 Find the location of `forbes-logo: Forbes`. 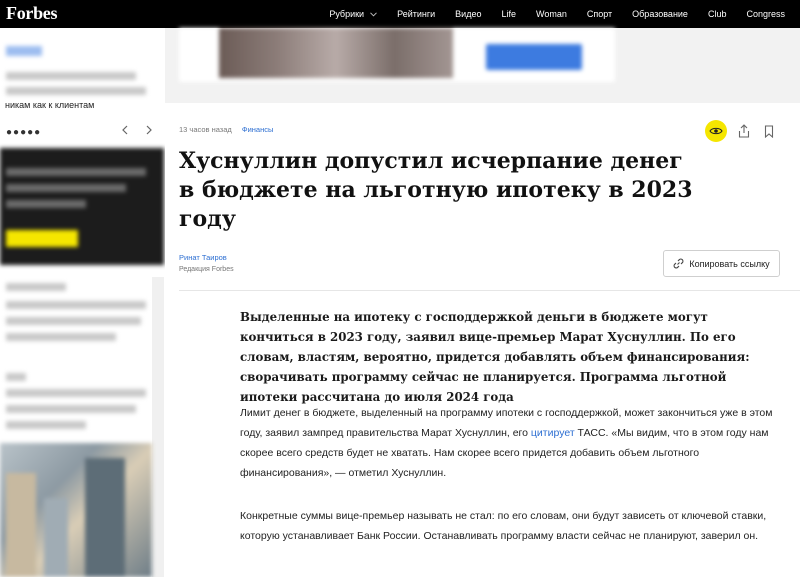

forbes-logo: Forbes is located at coordinates (32, 13).